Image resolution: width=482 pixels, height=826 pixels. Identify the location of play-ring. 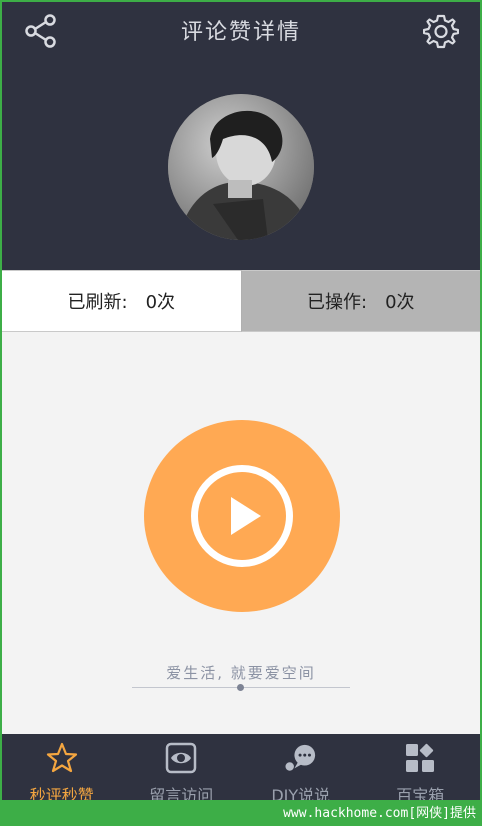
(242, 516).